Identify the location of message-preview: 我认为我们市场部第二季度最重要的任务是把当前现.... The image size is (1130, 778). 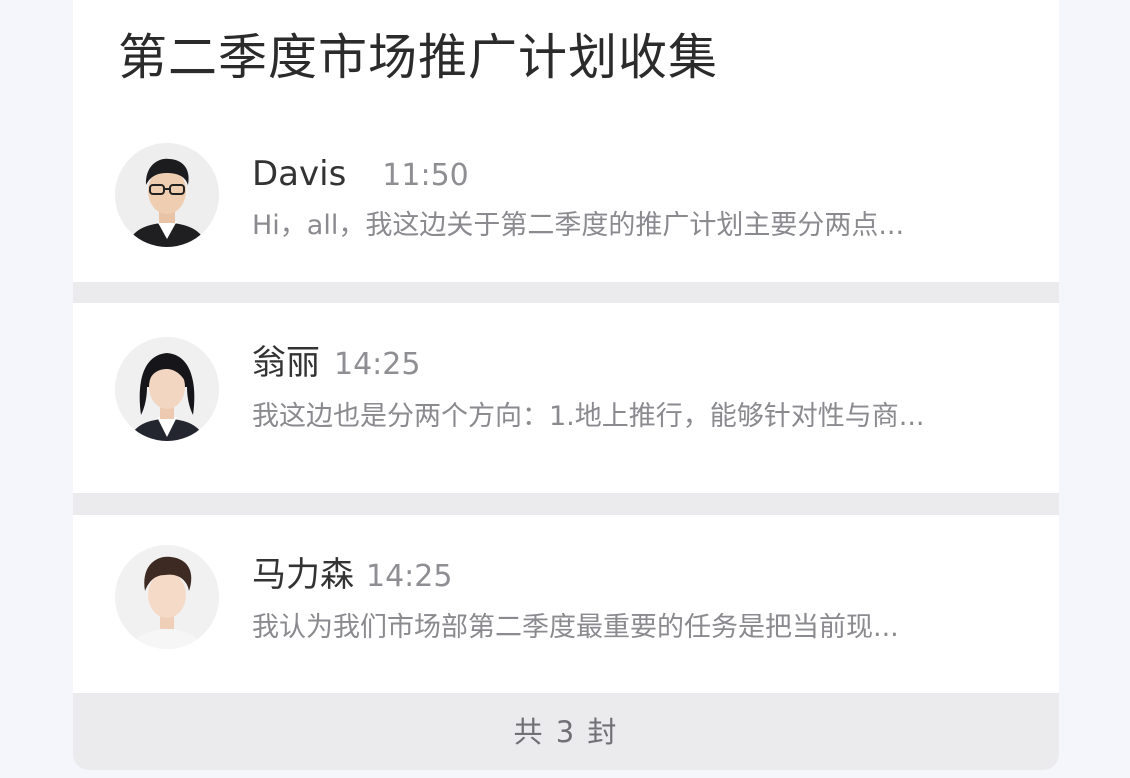
(575, 627).